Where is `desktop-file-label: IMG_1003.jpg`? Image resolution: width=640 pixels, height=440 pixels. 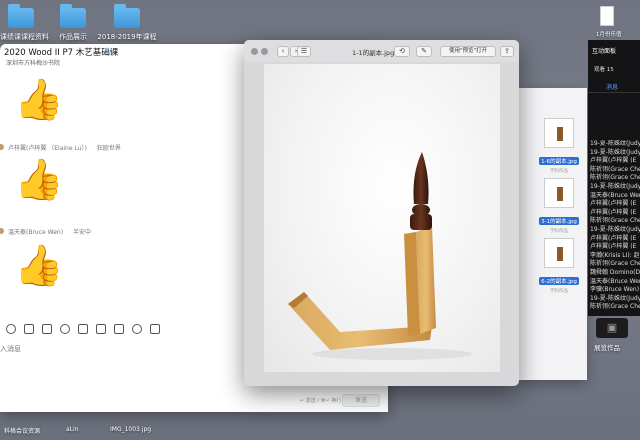
desktop-file-label: IMG_1003.jpg is located at coordinates (130, 429).